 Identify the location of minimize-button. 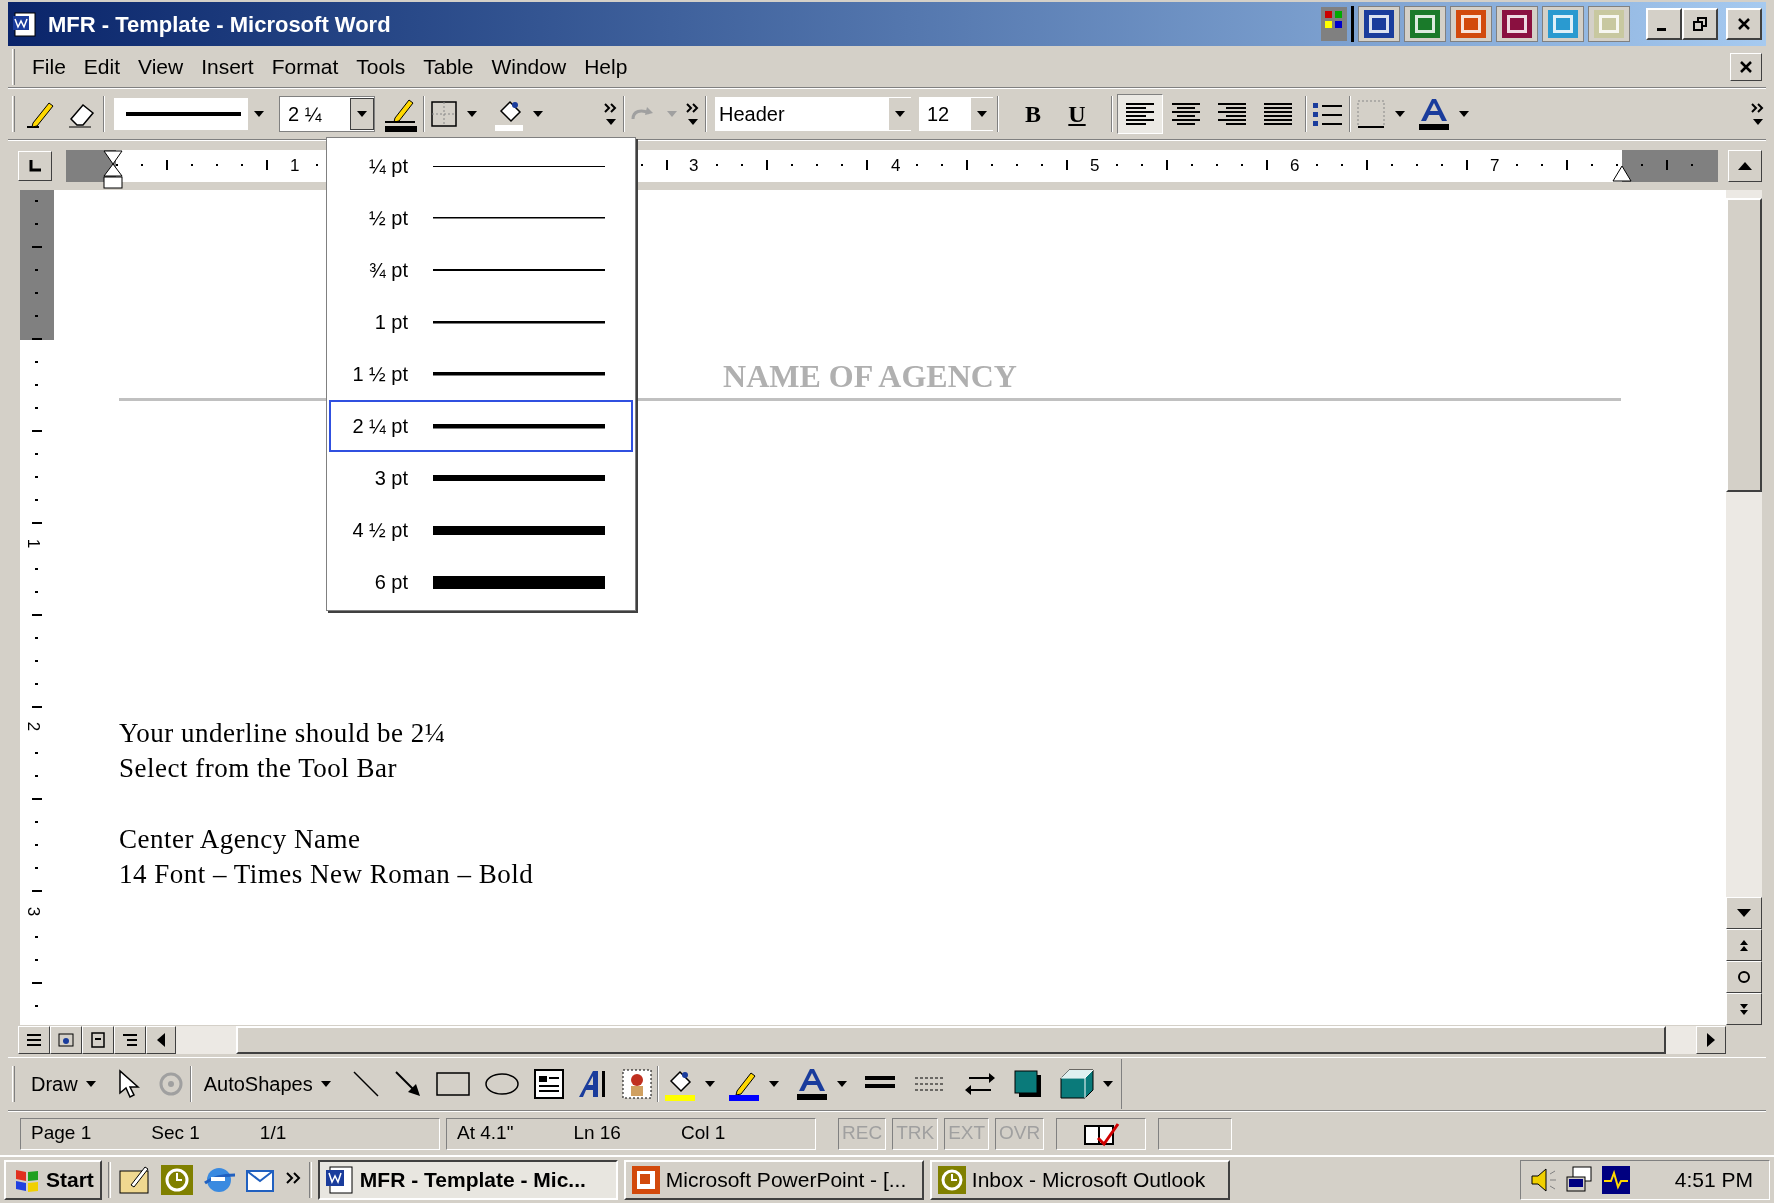
(1664, 24).